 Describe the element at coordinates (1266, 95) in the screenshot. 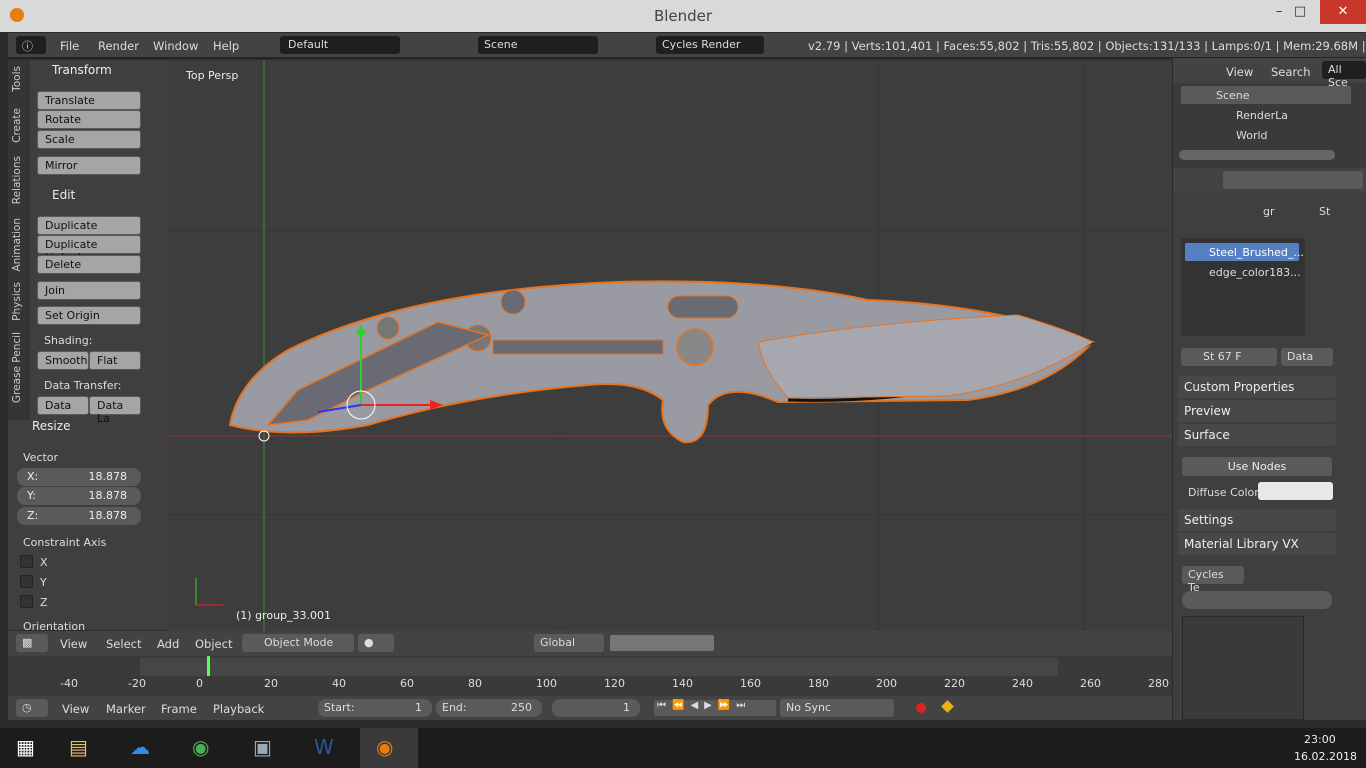

I see `outliner-row-scene` at that location.